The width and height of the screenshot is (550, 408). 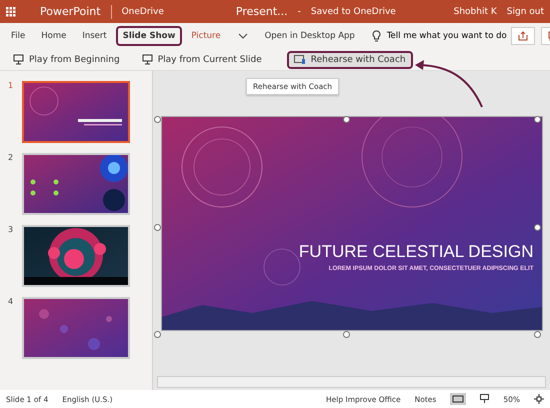 What do you see at coordinates (11, 85) in the screenshot?
I see `slide-number: 1` at bounding box center [11, 85].